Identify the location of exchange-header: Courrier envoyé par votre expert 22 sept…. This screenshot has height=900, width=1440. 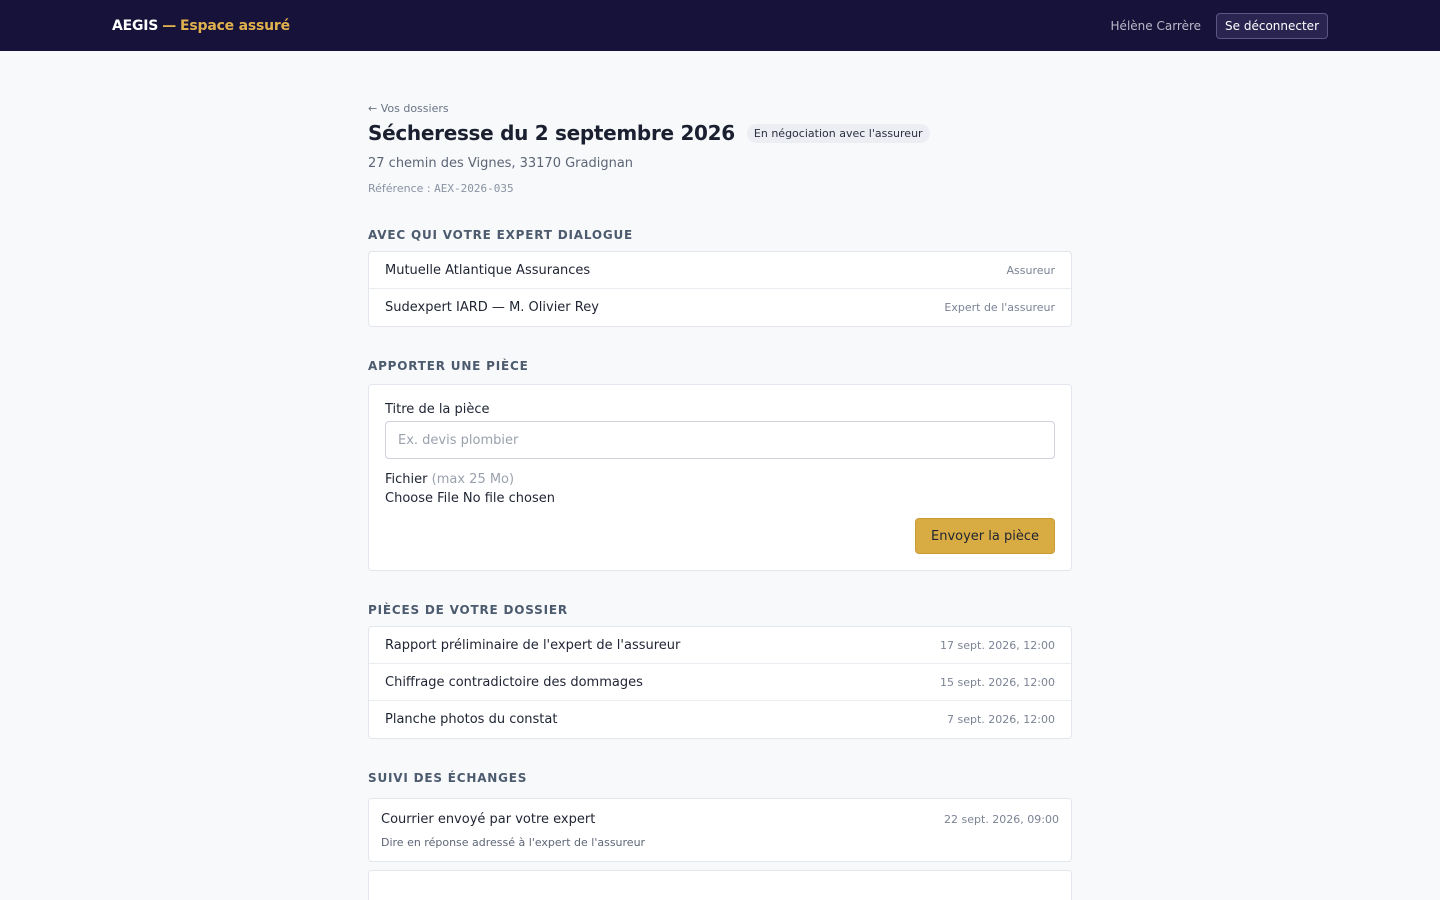
(720, 819).